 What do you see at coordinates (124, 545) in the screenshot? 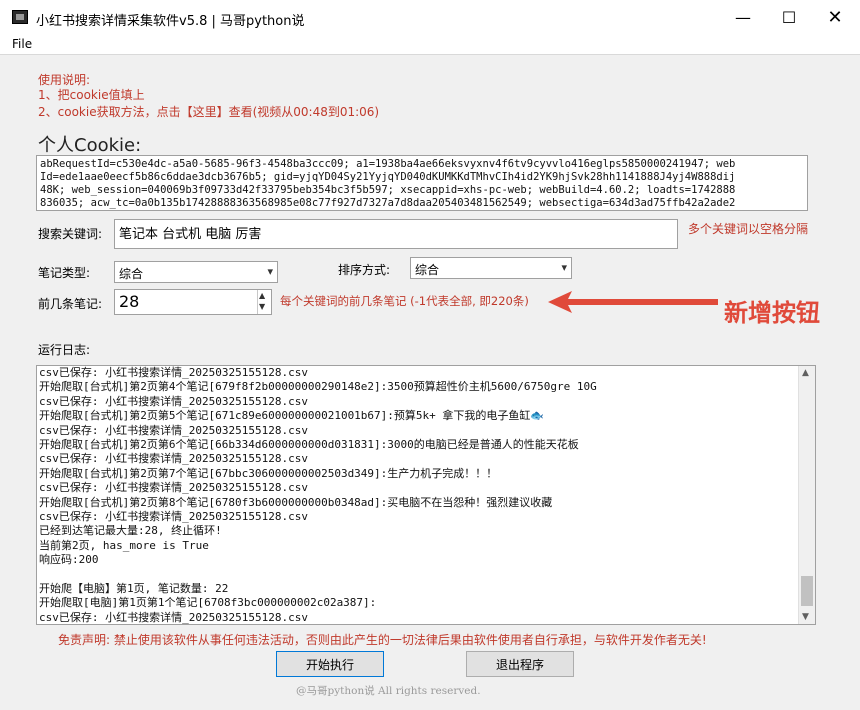
I see `log-line: 当前第2页, has_more is True` at bounding box center [124, 545].